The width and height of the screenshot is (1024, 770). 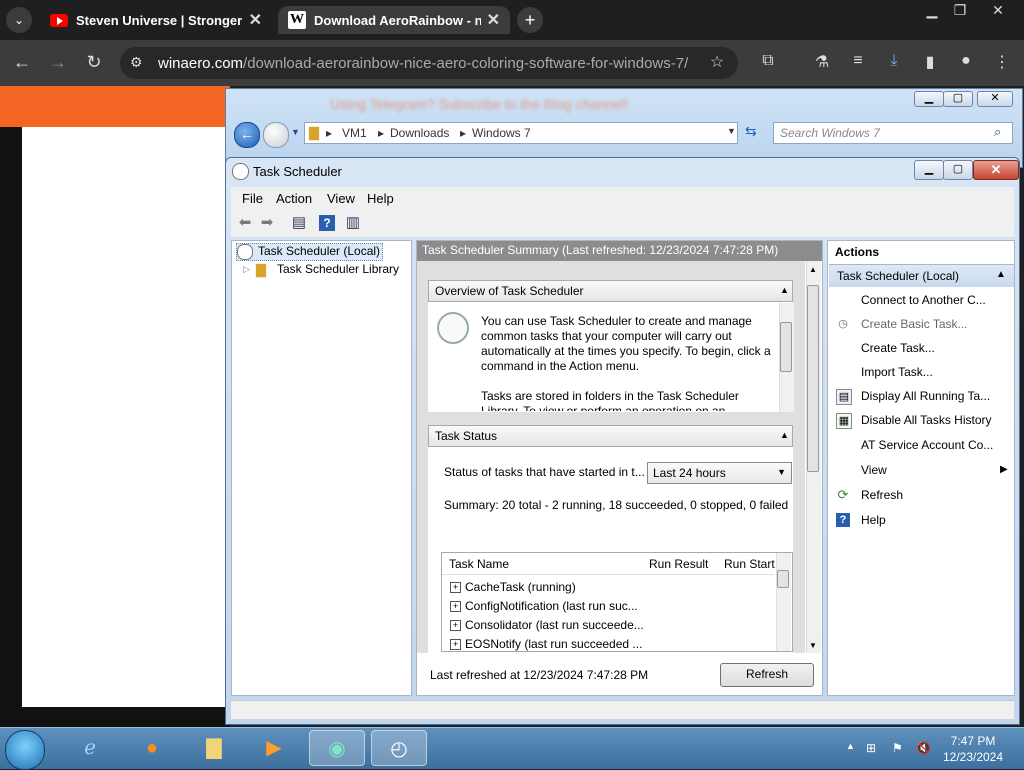 What do you see at coordinates (338, 269) in the screenshot?
I see `tree-library-label: Task Scheduler Library` at bounding box center [338, 269].